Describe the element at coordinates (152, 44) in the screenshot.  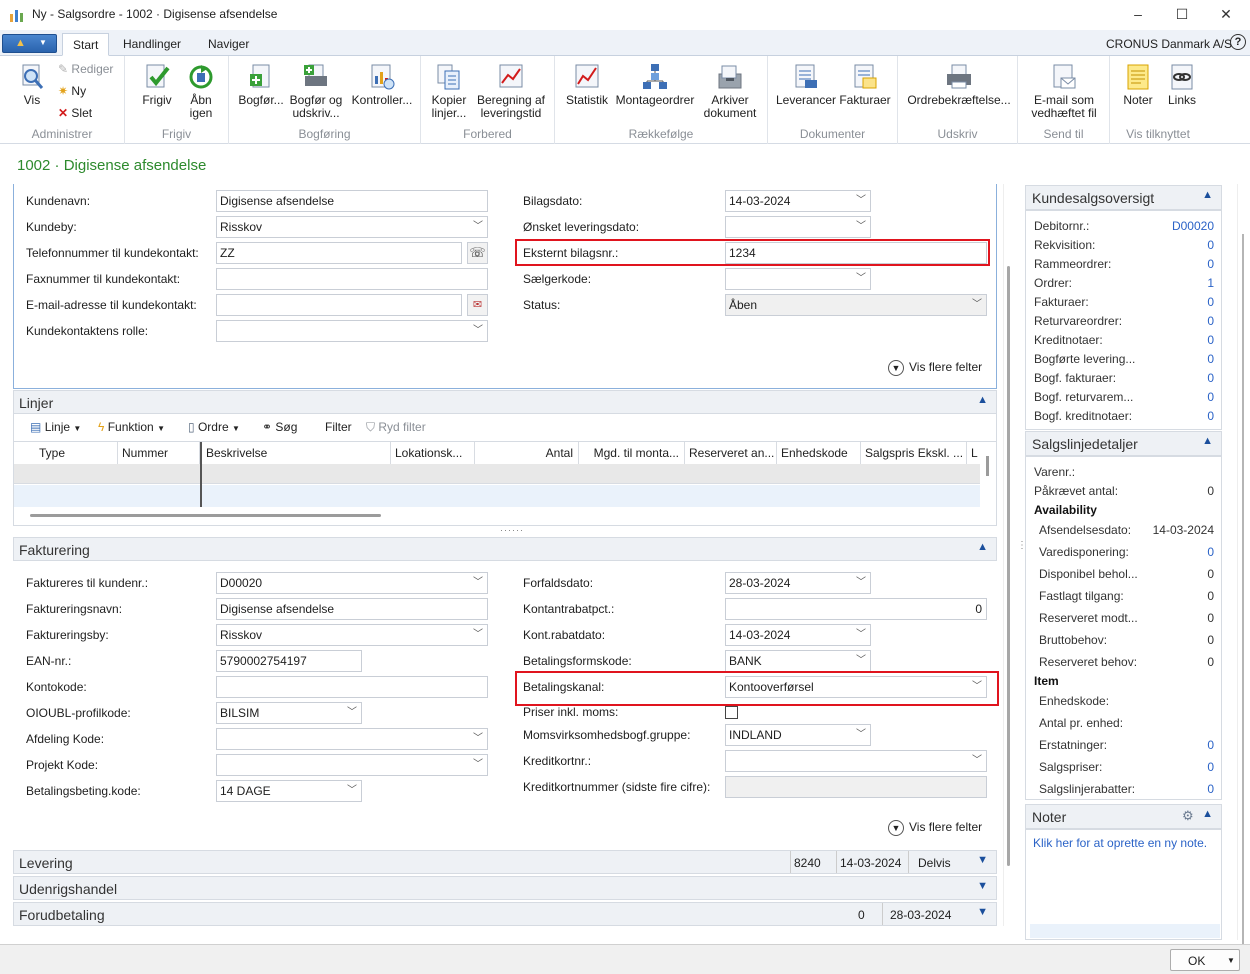
I see `tab-handlinger: Handlinger` at that location.